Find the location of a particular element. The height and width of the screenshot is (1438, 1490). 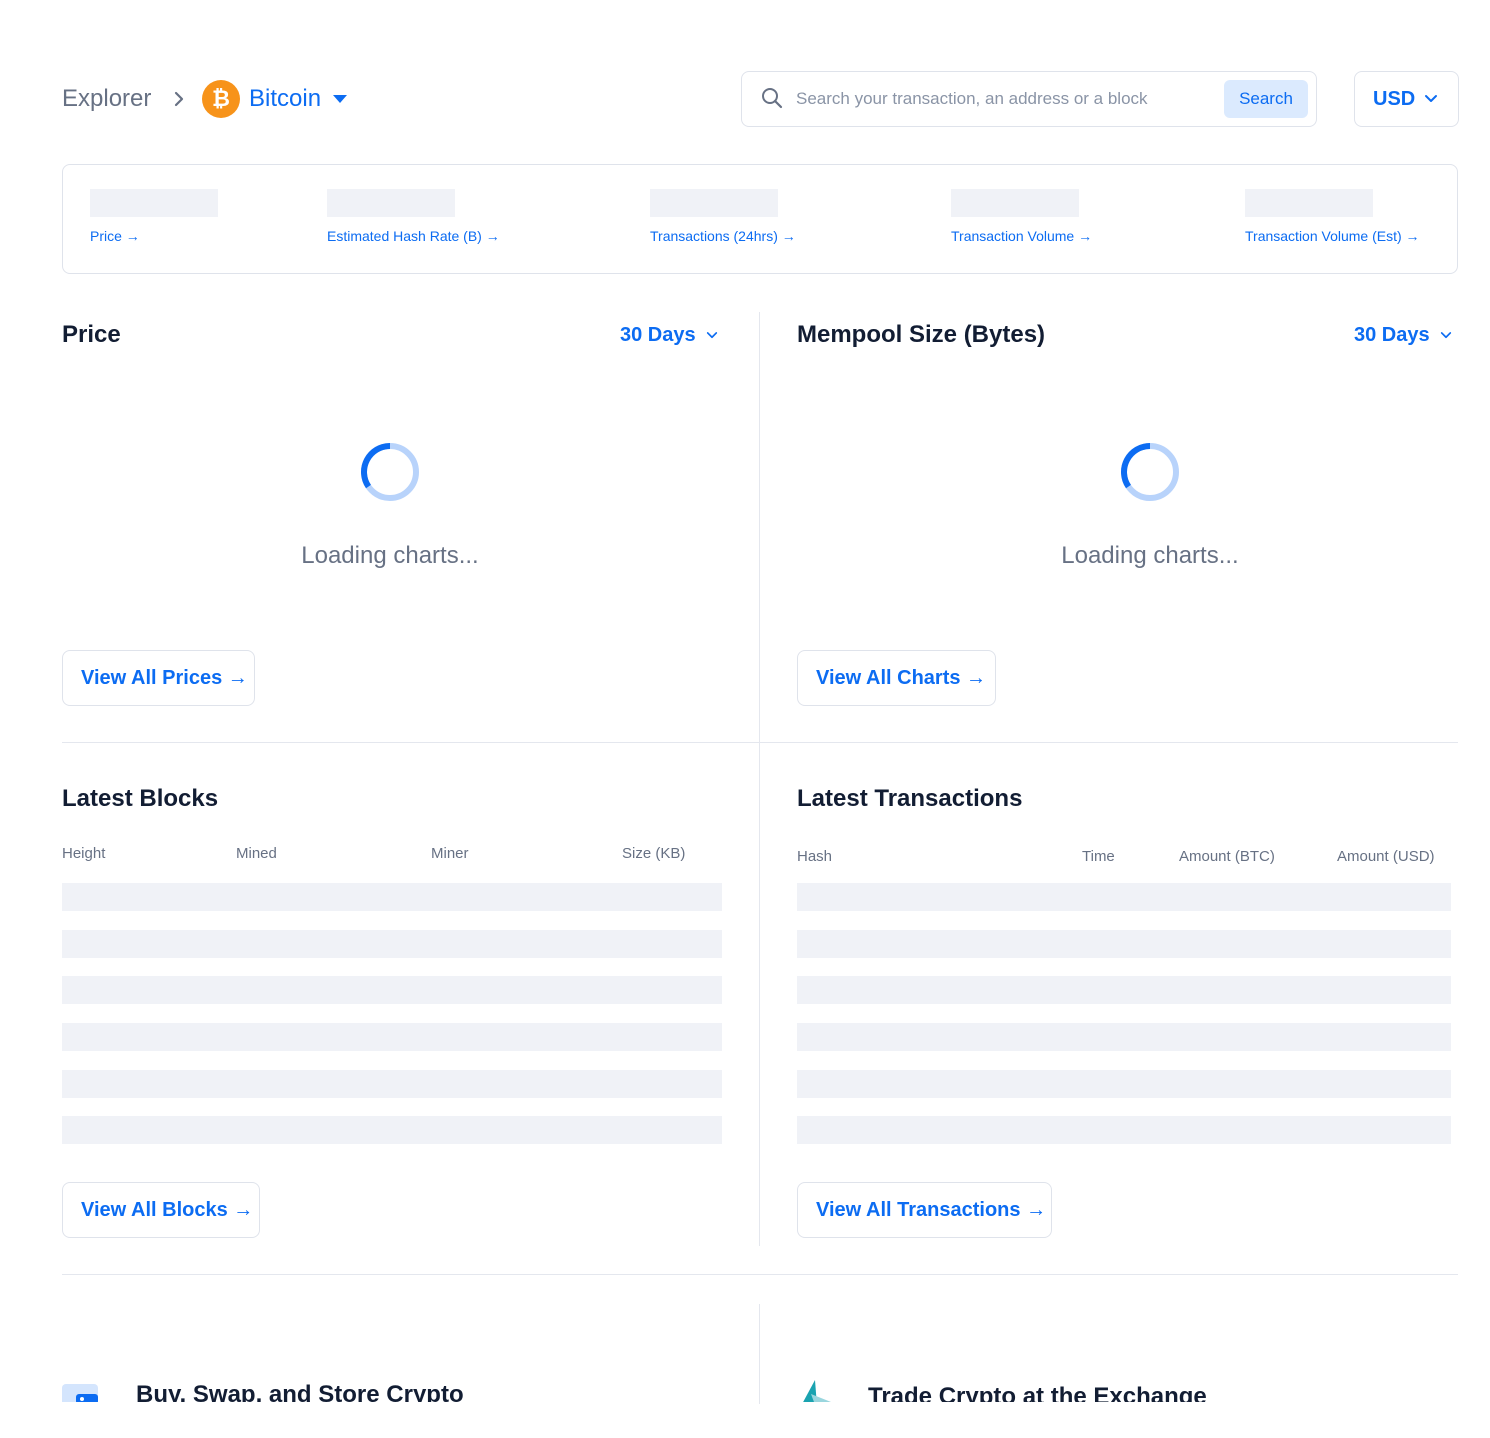

column-header-amount-usd: Amount (USD) is located at coordinates (1386, 856).